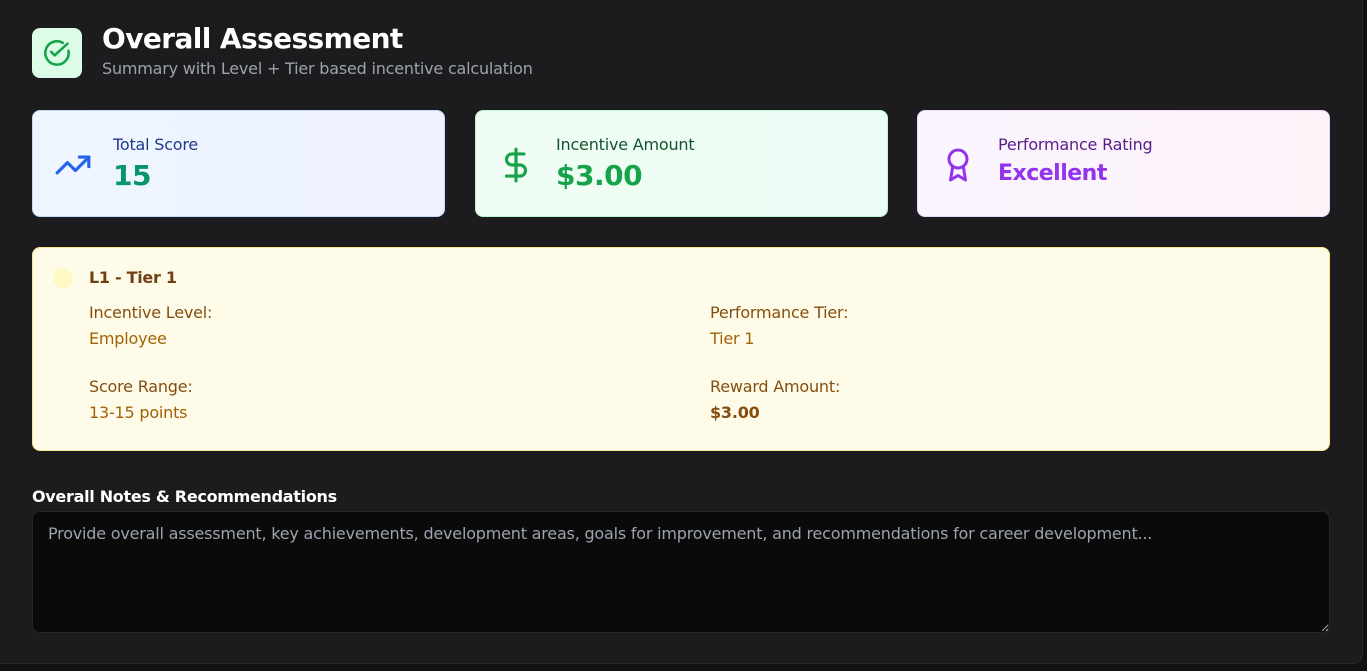 The height and width of the screenshot is (671, 1367). I want to click on total-score-value: 15, so click(132, 175).